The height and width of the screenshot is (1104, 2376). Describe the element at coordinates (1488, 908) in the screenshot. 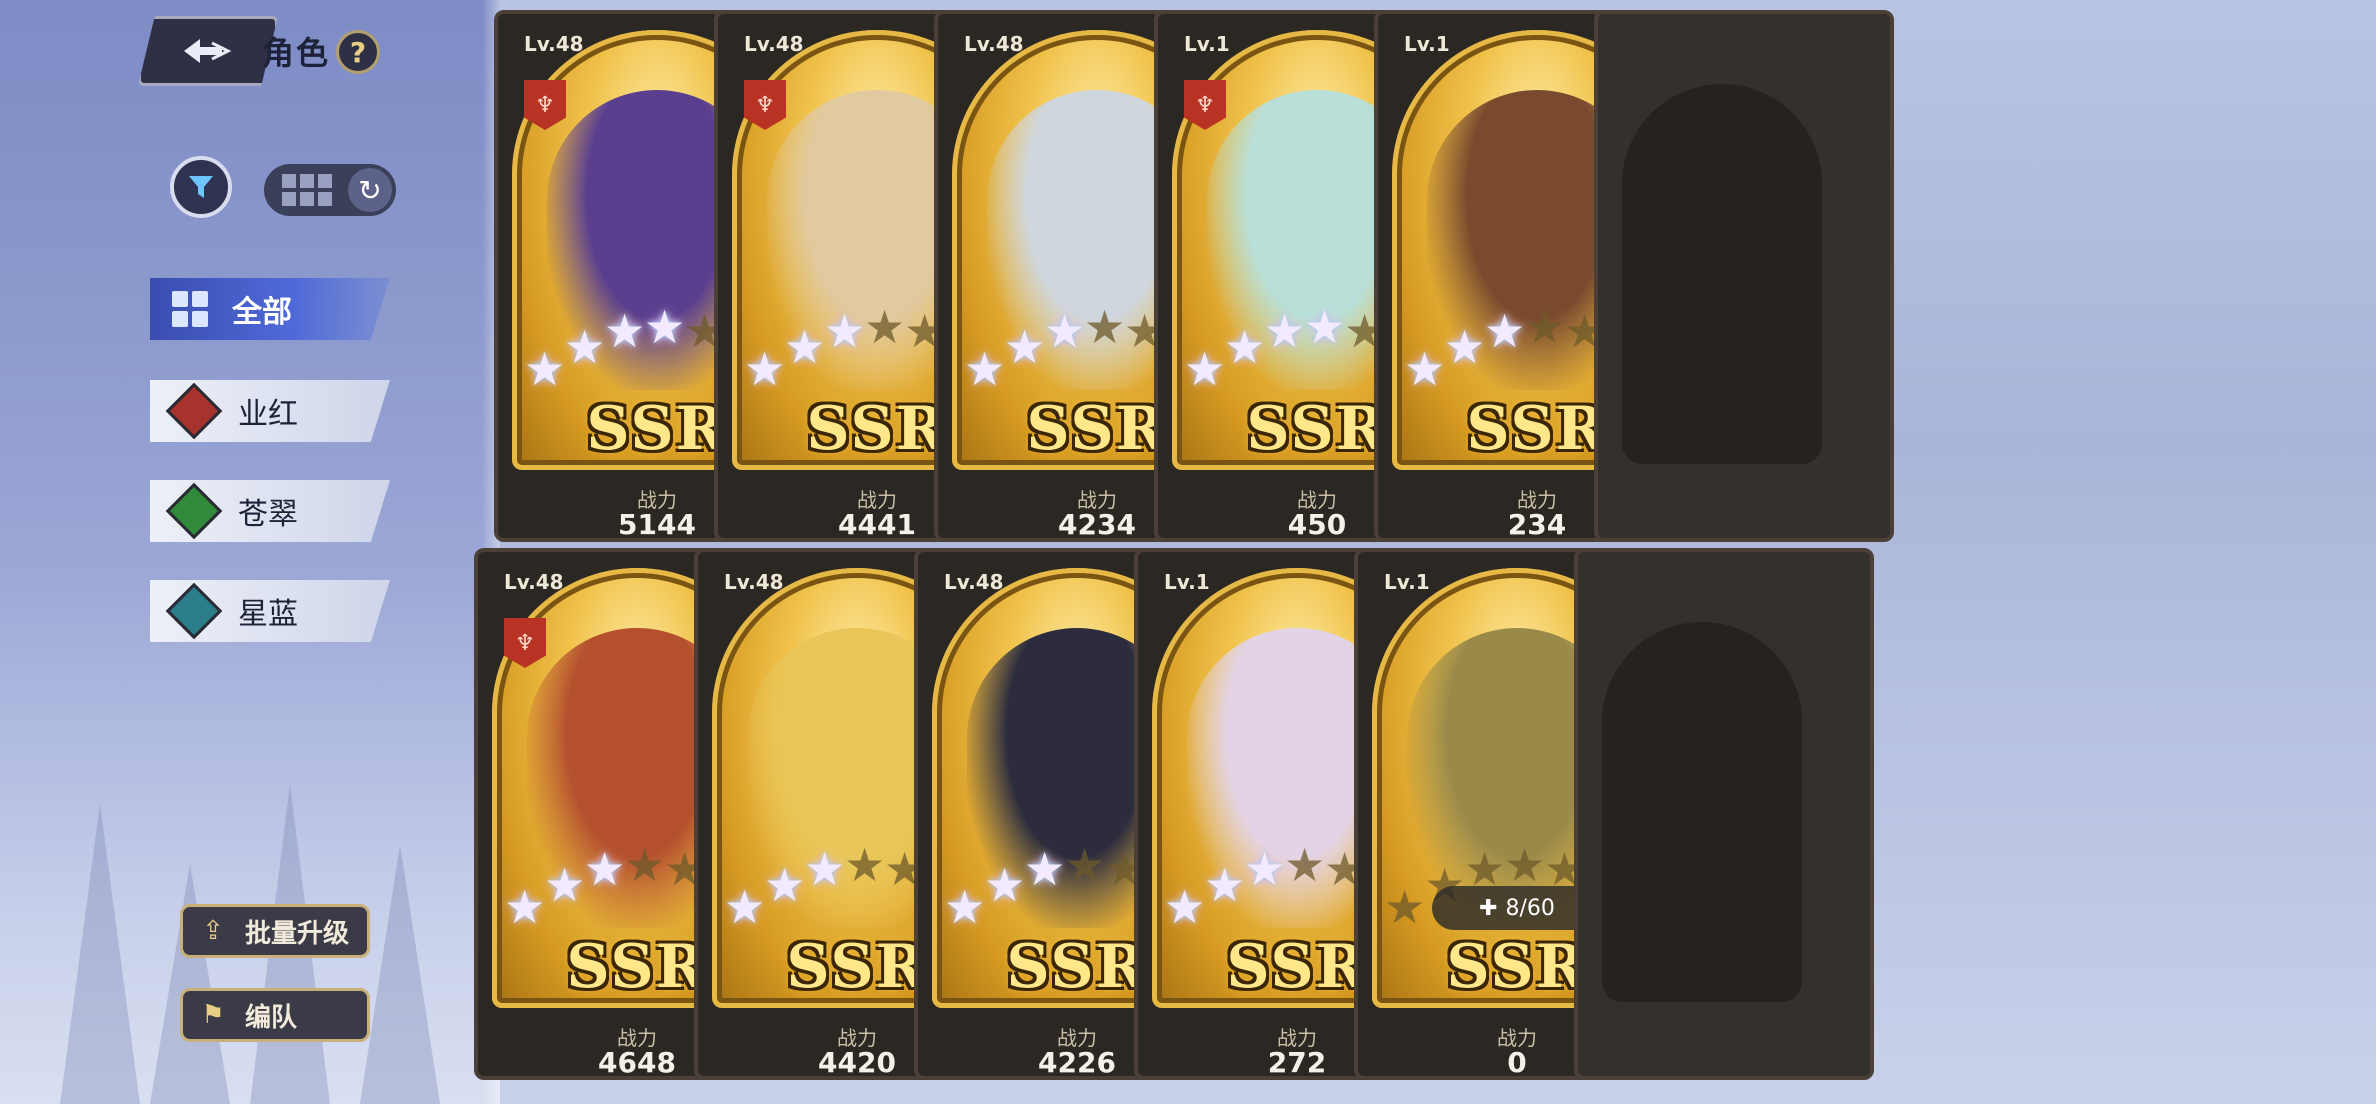

I see `puzzle-piece-icon: ✚` at that location.